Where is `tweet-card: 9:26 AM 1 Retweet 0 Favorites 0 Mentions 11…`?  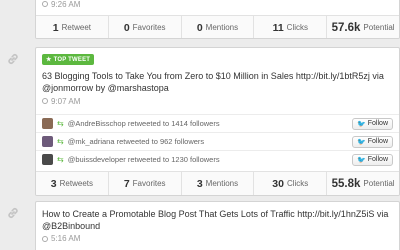
tweet-card: 9:26 AM 1 Retweet 0 Favorites 0 Mentions 11… is located at coordinates (217, 19).